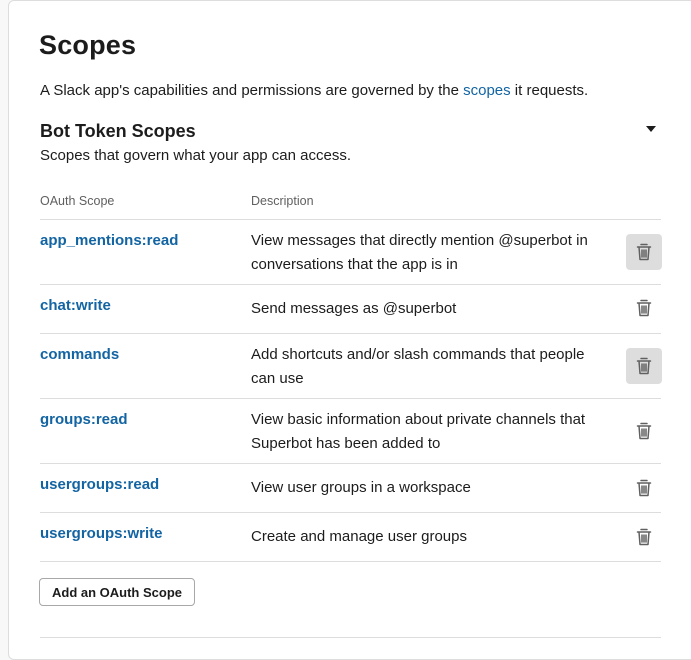 The height and width of the screenshot is (660, 691). I want to click on header-divider, so click(350, 219).